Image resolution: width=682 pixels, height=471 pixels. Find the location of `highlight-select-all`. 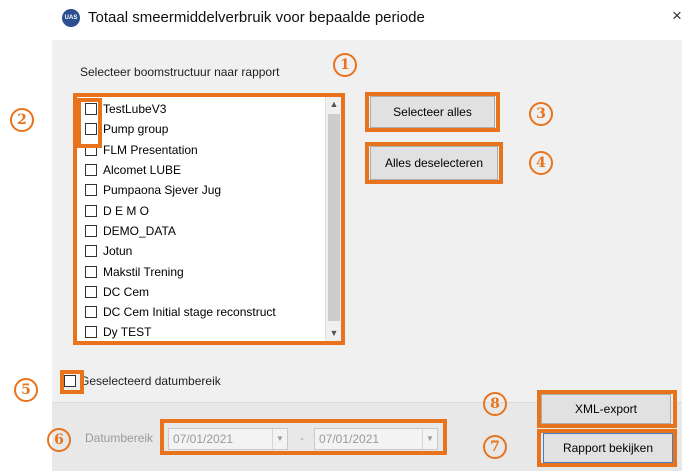

highlight-select-all is located at coordinates (432, 112).